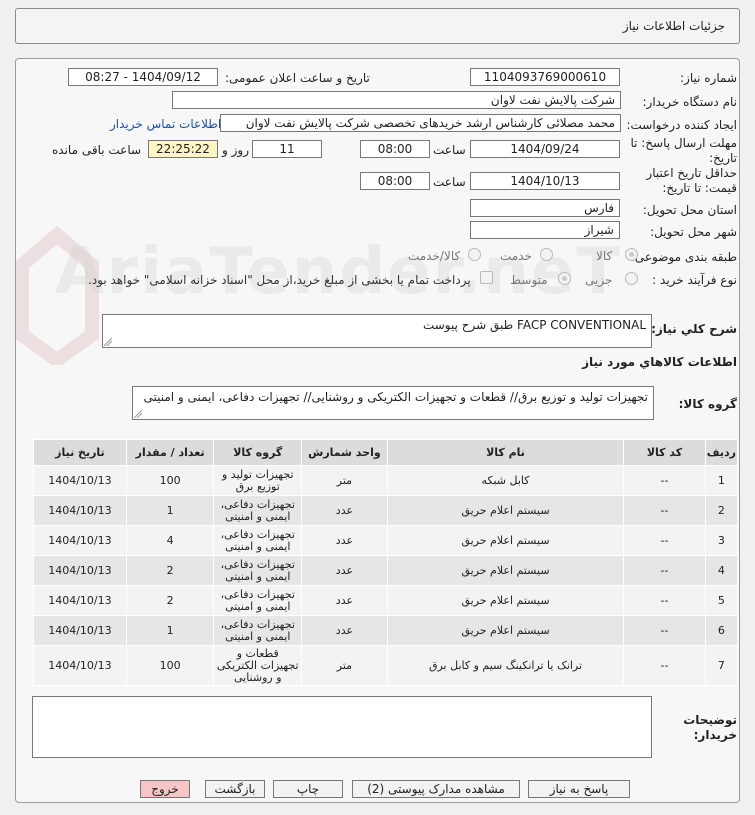 The height and width of the screenshot is (815, 755). Describe the element at coordinates (436, 789) in the screenshot. I see `view-attachments-button: مشاهده مدارک پیوستی (2)` at that location.